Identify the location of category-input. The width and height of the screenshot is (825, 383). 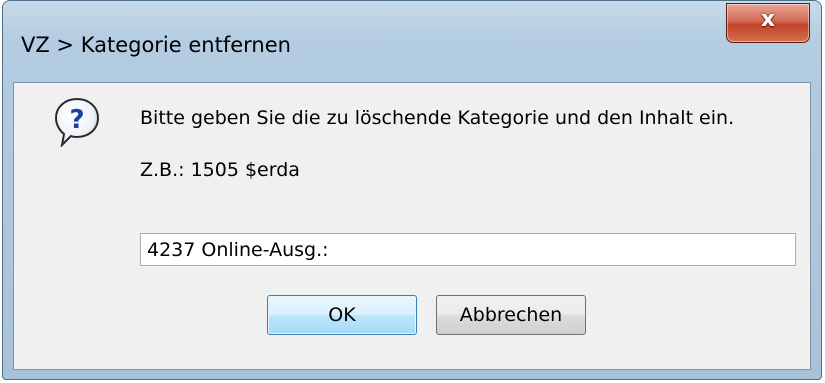
(468, 249).